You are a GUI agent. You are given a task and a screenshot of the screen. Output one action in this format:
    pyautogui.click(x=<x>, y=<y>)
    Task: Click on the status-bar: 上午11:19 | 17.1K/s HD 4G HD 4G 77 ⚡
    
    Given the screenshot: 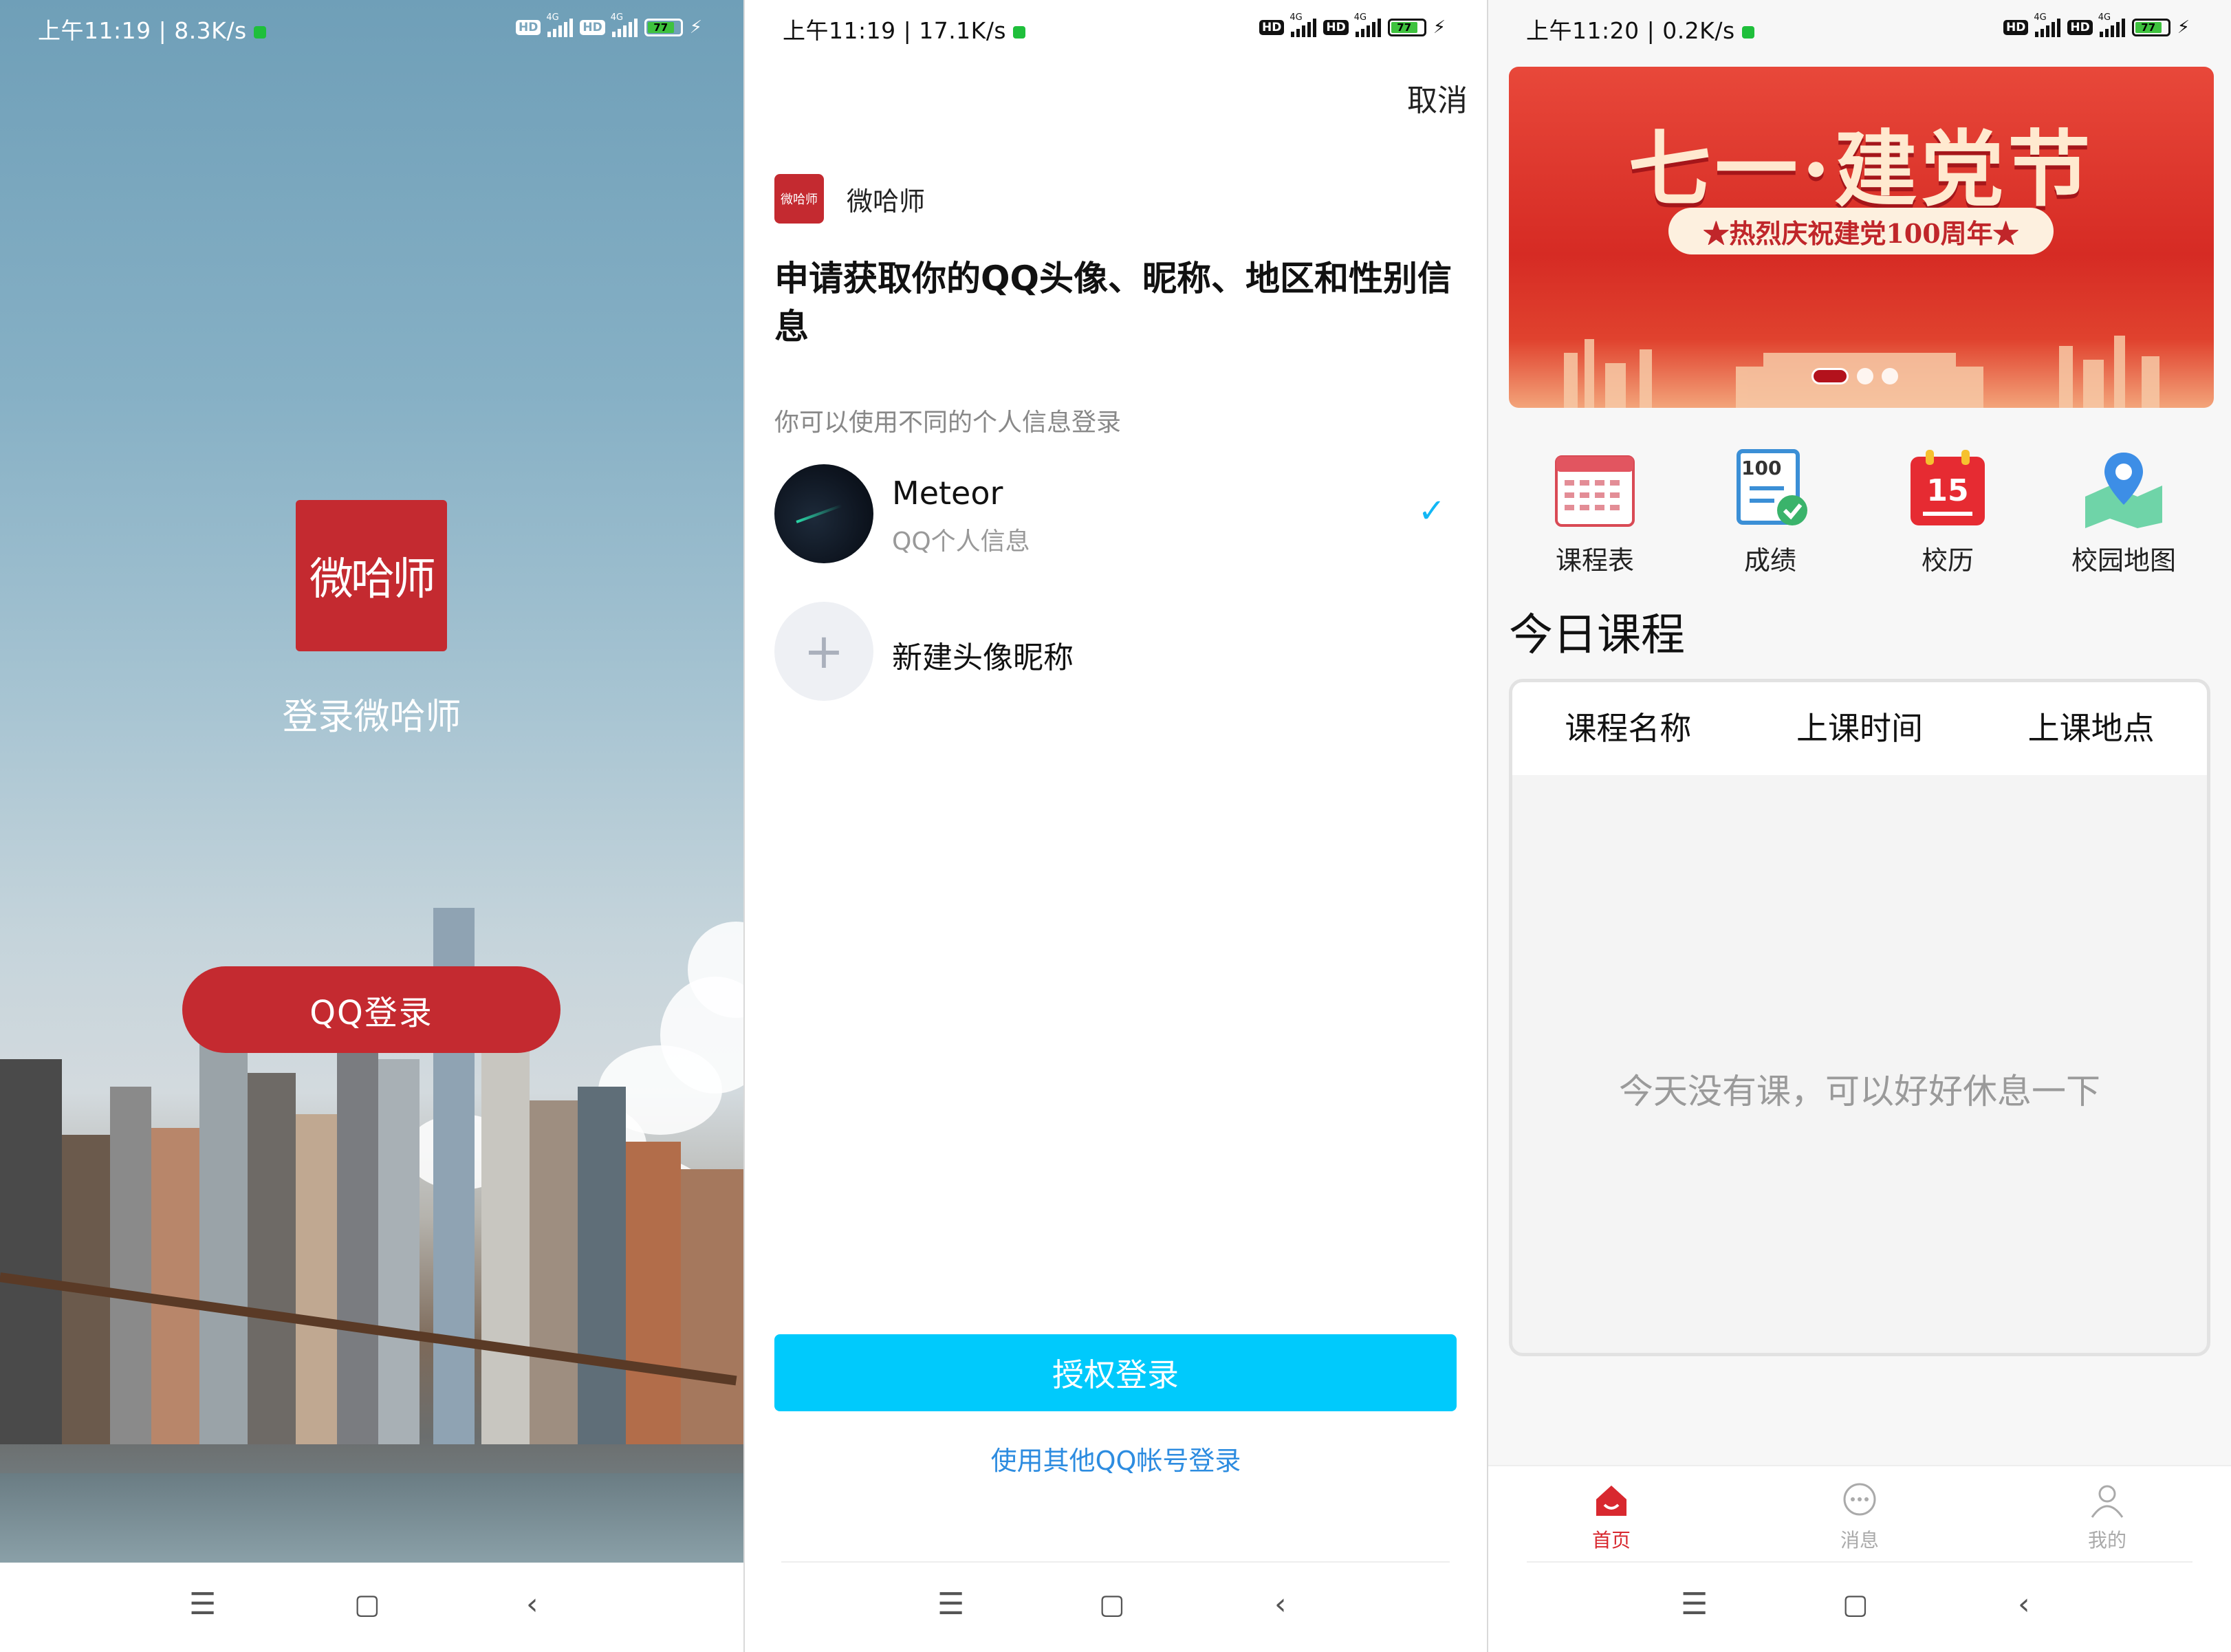 What is the action you would take?
    pyautogui.click(x=1116, y=27)
    